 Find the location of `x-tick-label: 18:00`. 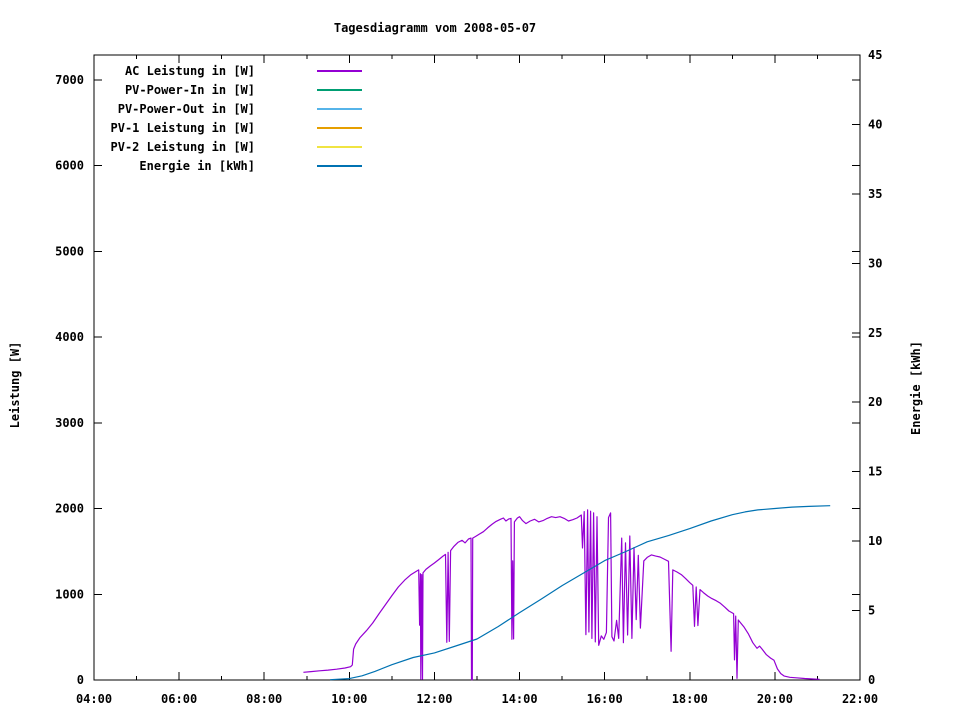

x-tick-label: 18:00 is located at coordinates (690, 699).